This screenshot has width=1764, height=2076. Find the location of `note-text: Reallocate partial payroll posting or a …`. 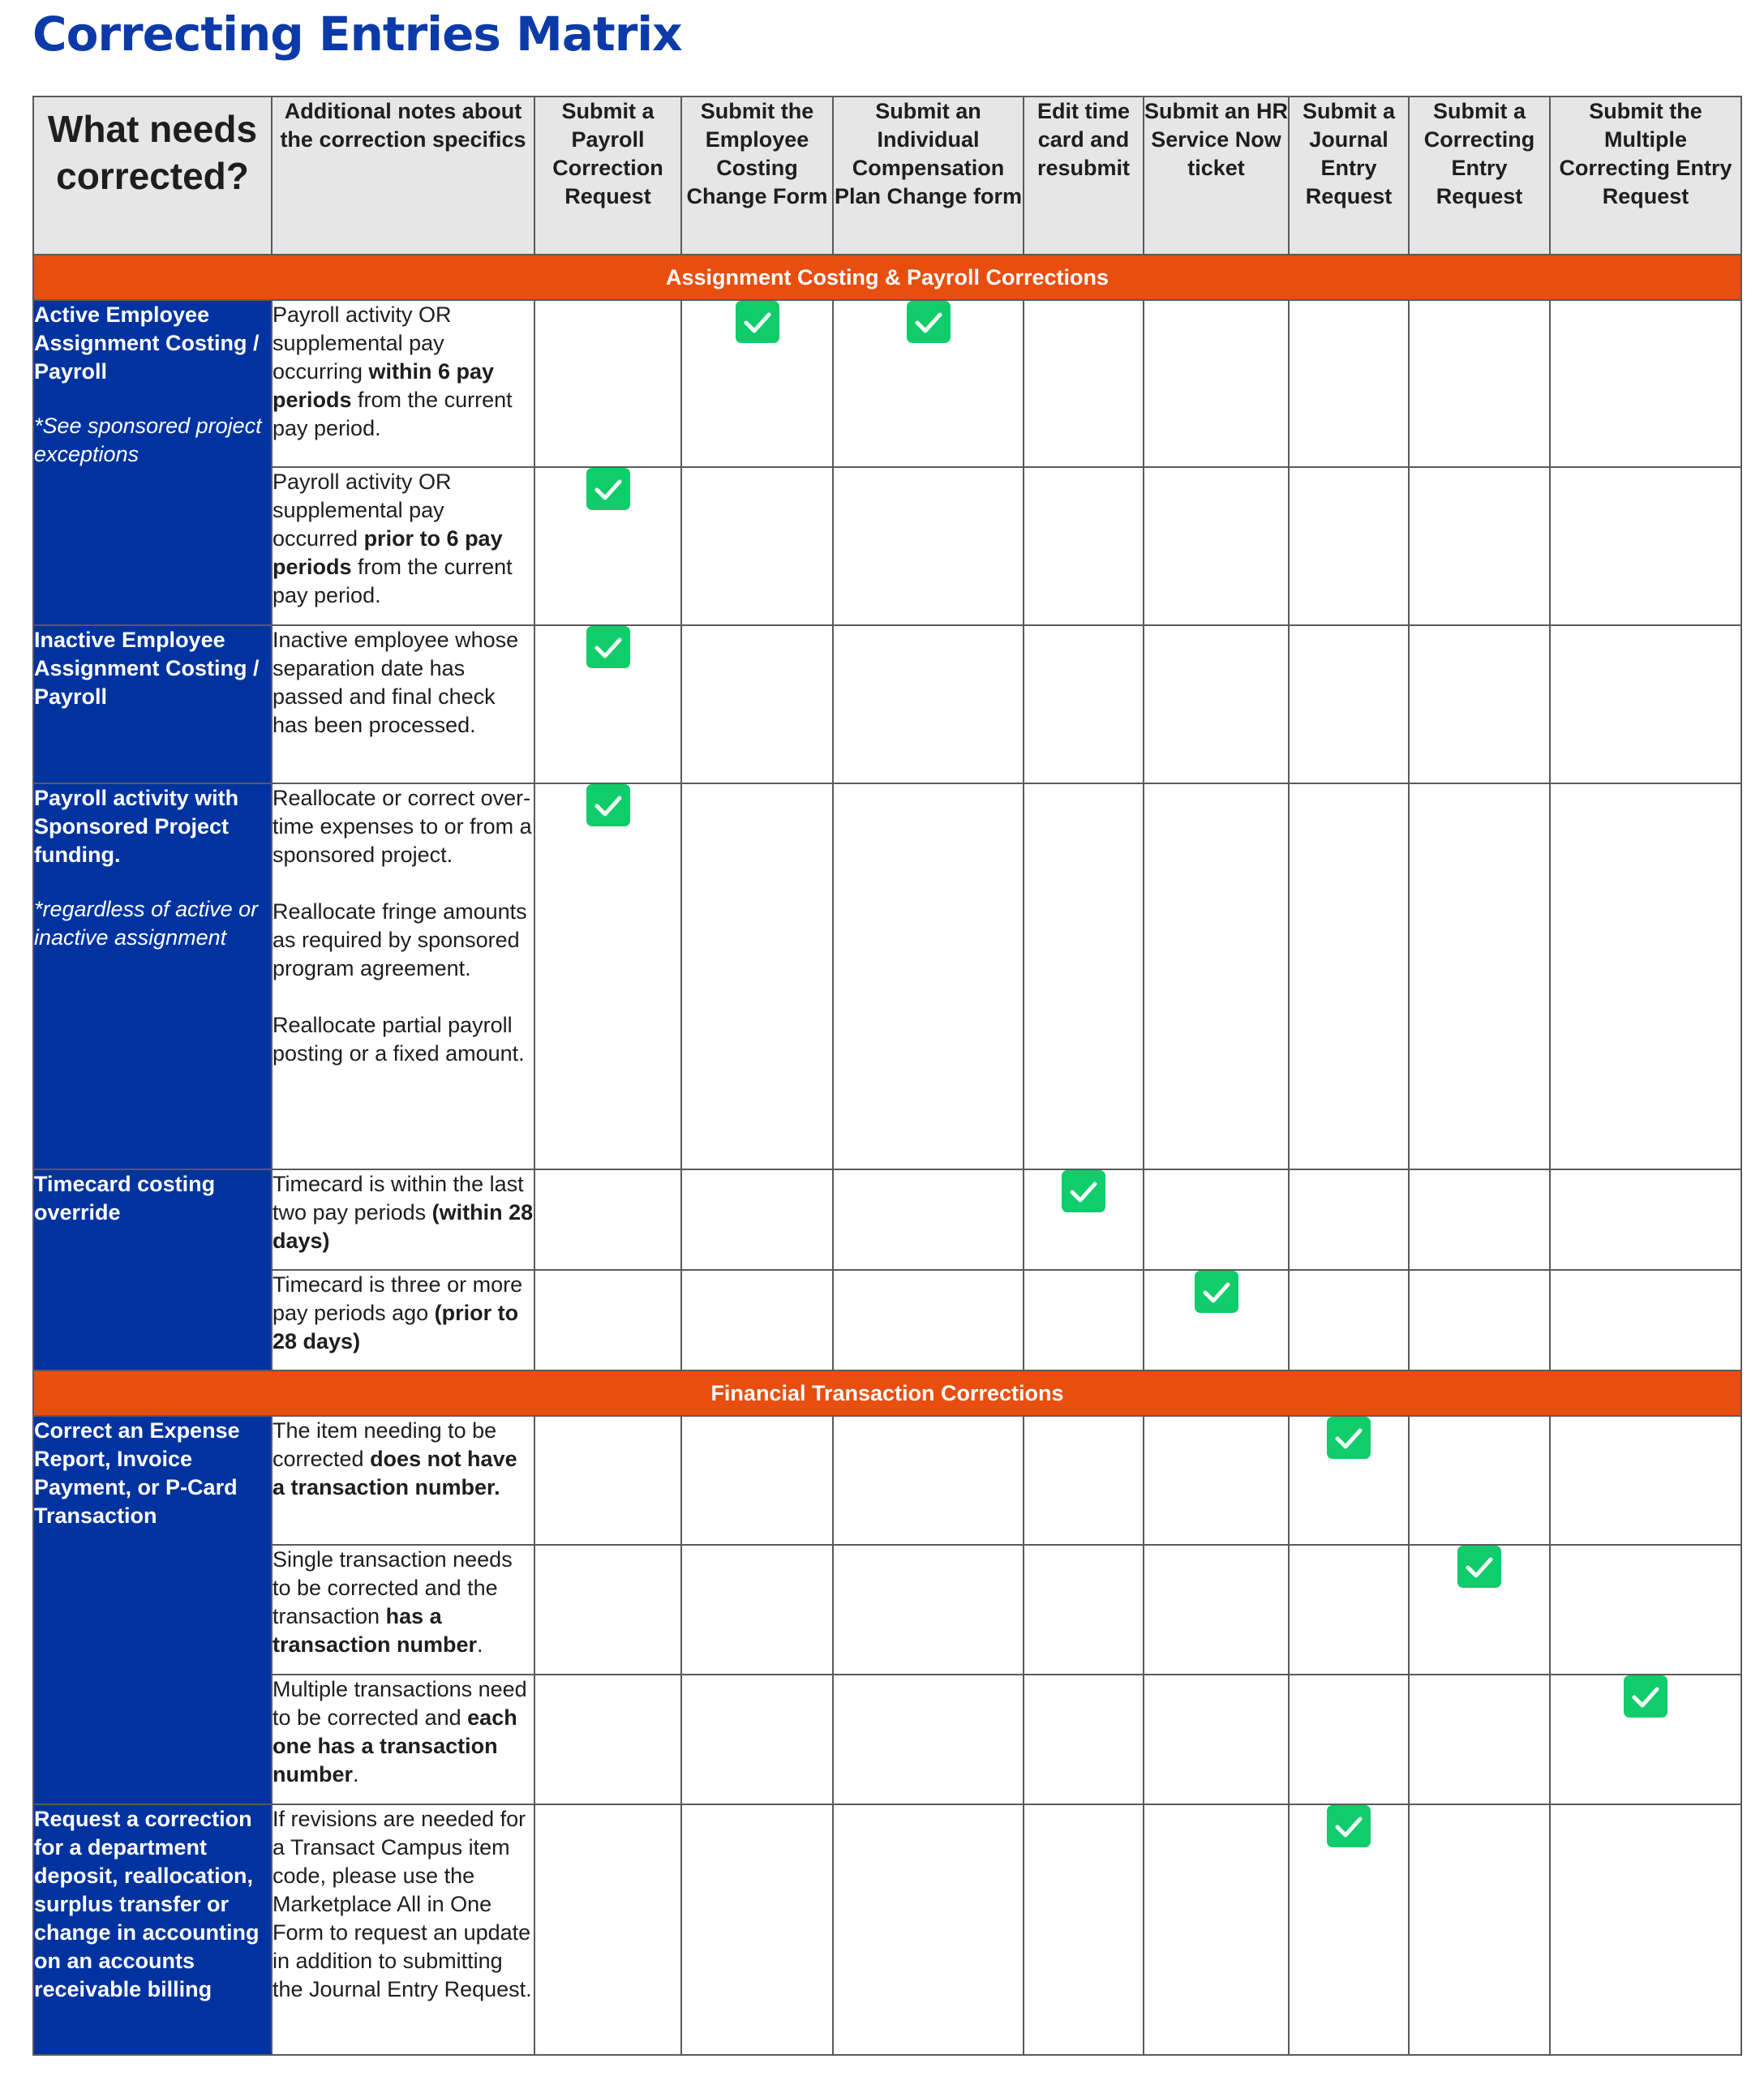

note-text: Reallocate partial payroll posting or a … is located at coordinates (399, 1039).